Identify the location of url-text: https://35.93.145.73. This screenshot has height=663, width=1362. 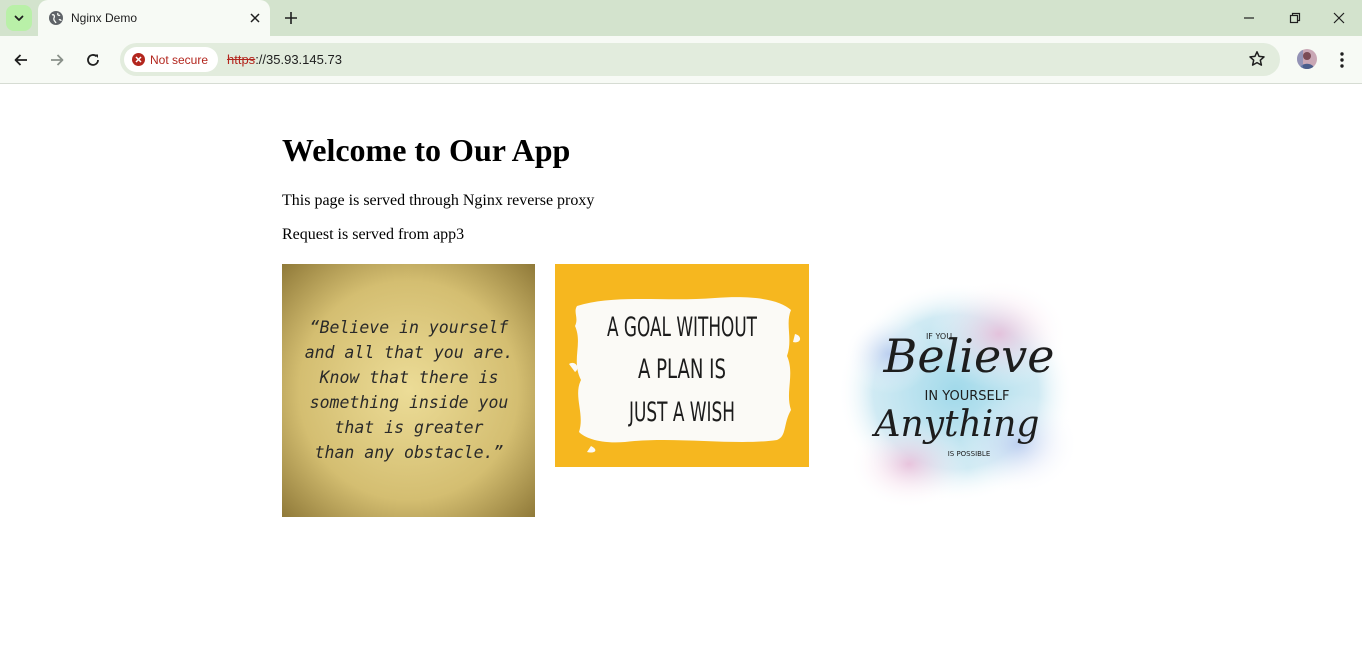
(284, 59).